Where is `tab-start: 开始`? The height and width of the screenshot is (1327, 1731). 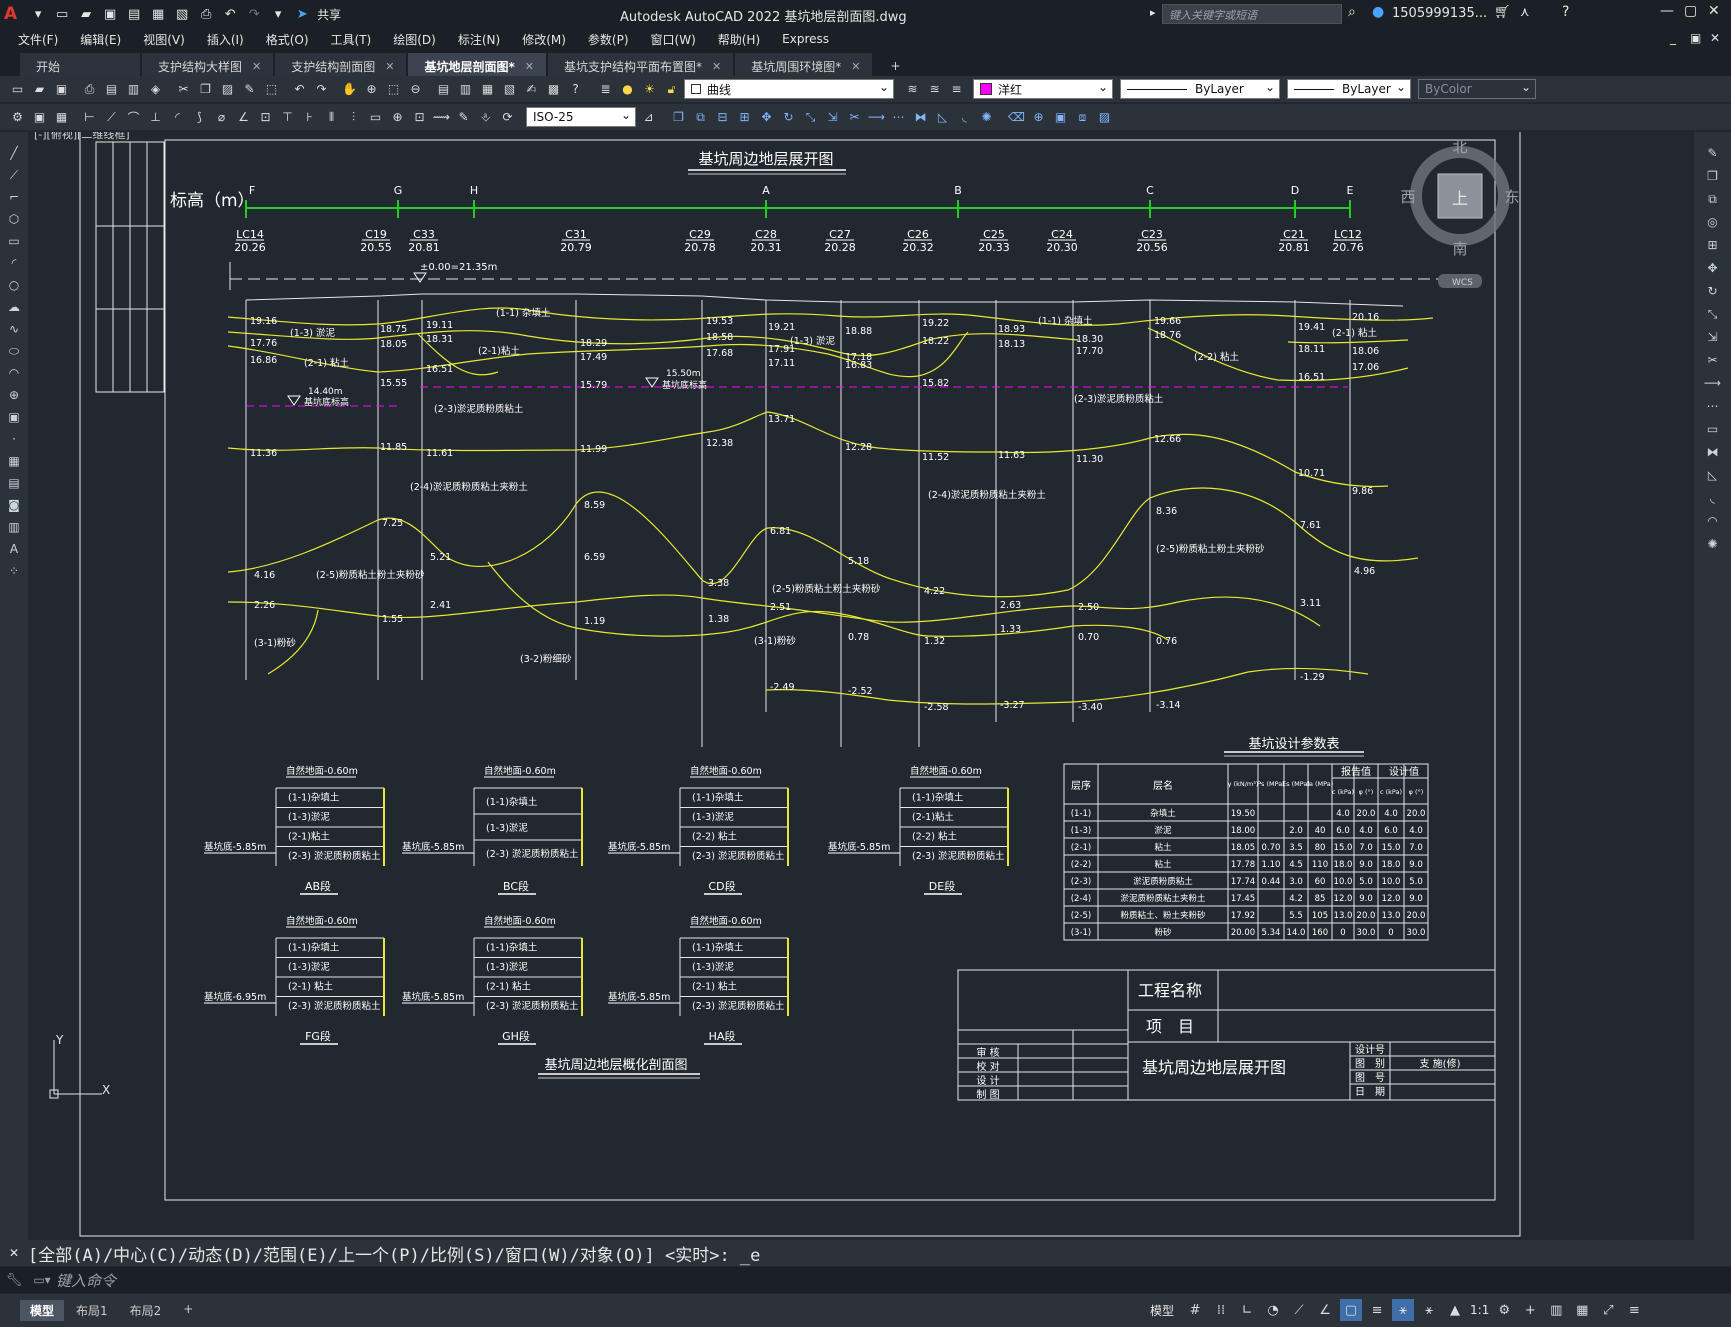
tab-start: 开始 is located at coordinates (80, 64).